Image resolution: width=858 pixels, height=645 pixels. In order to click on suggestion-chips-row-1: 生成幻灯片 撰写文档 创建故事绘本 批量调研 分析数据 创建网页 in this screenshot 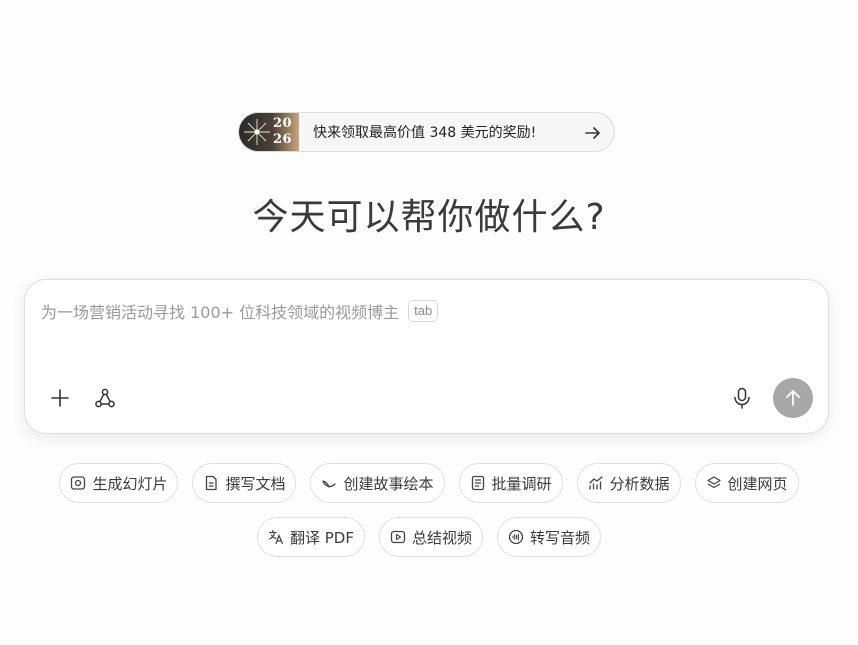, I will do `click(429, 483)`.